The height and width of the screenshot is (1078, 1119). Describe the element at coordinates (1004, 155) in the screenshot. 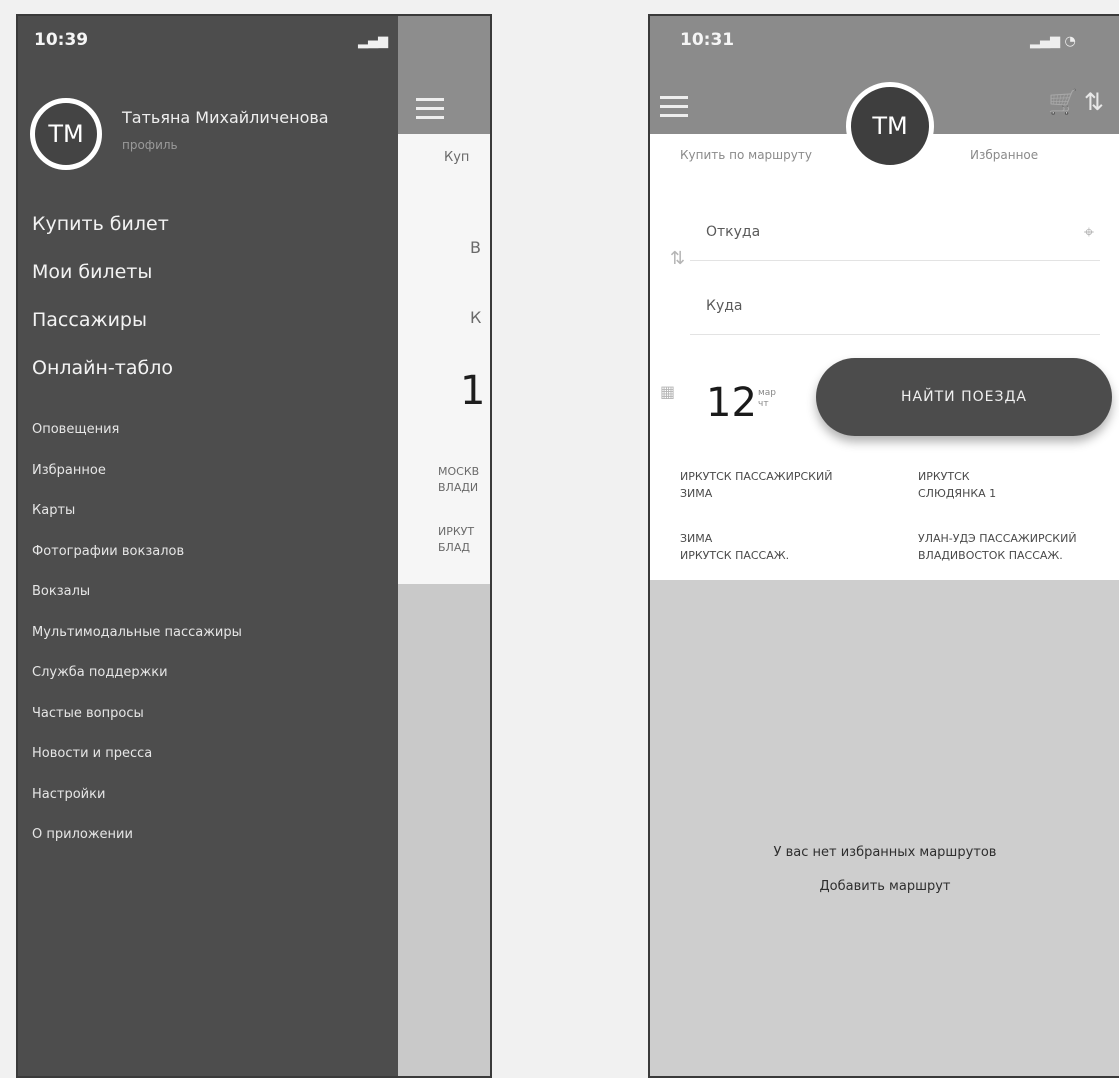

I see `tab-favorites: Избранное` at that location.